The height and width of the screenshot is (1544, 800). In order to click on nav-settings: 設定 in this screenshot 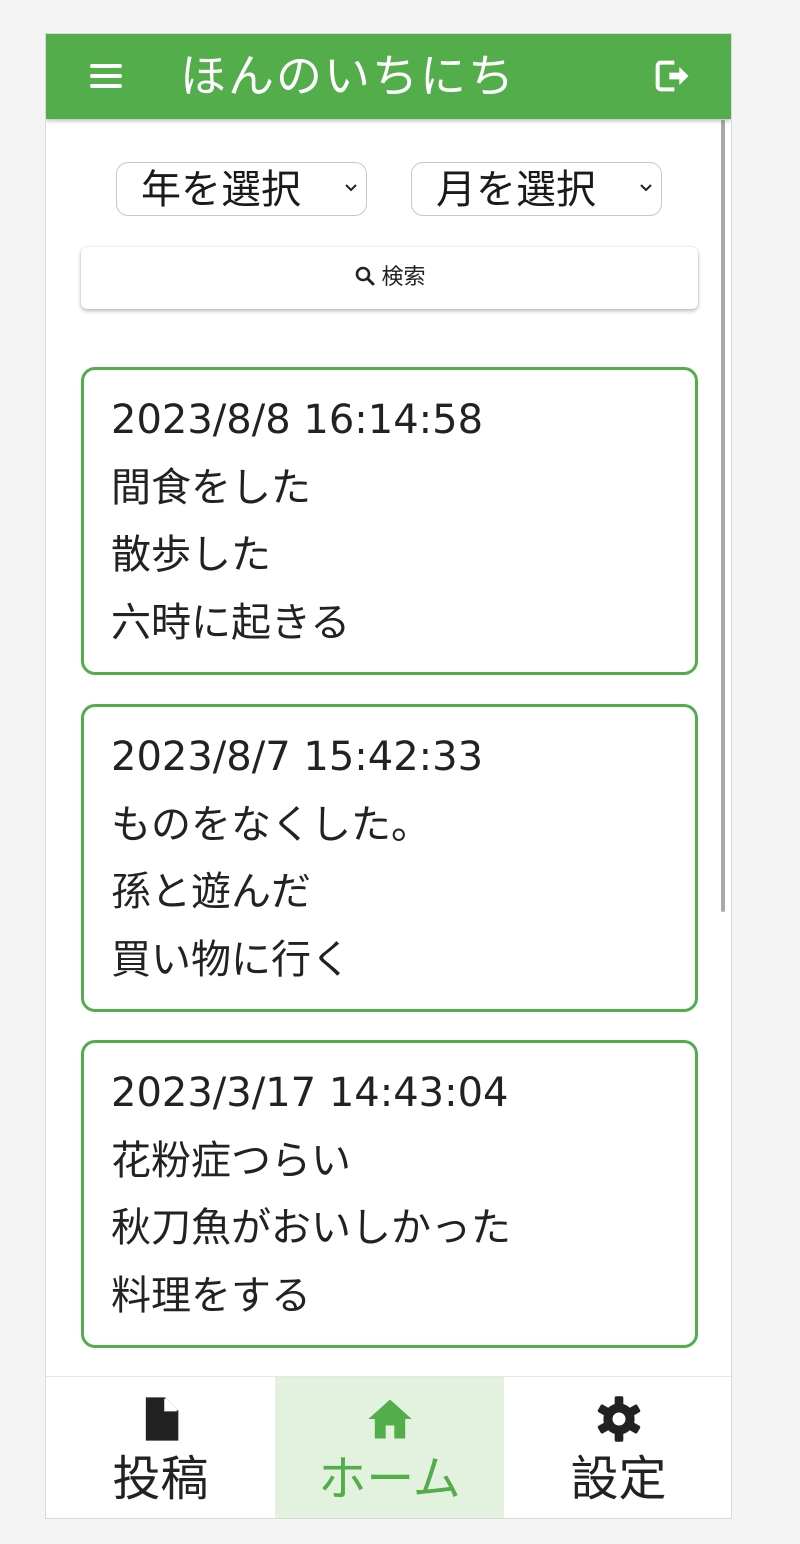, I will do `click(617, 1447)`.